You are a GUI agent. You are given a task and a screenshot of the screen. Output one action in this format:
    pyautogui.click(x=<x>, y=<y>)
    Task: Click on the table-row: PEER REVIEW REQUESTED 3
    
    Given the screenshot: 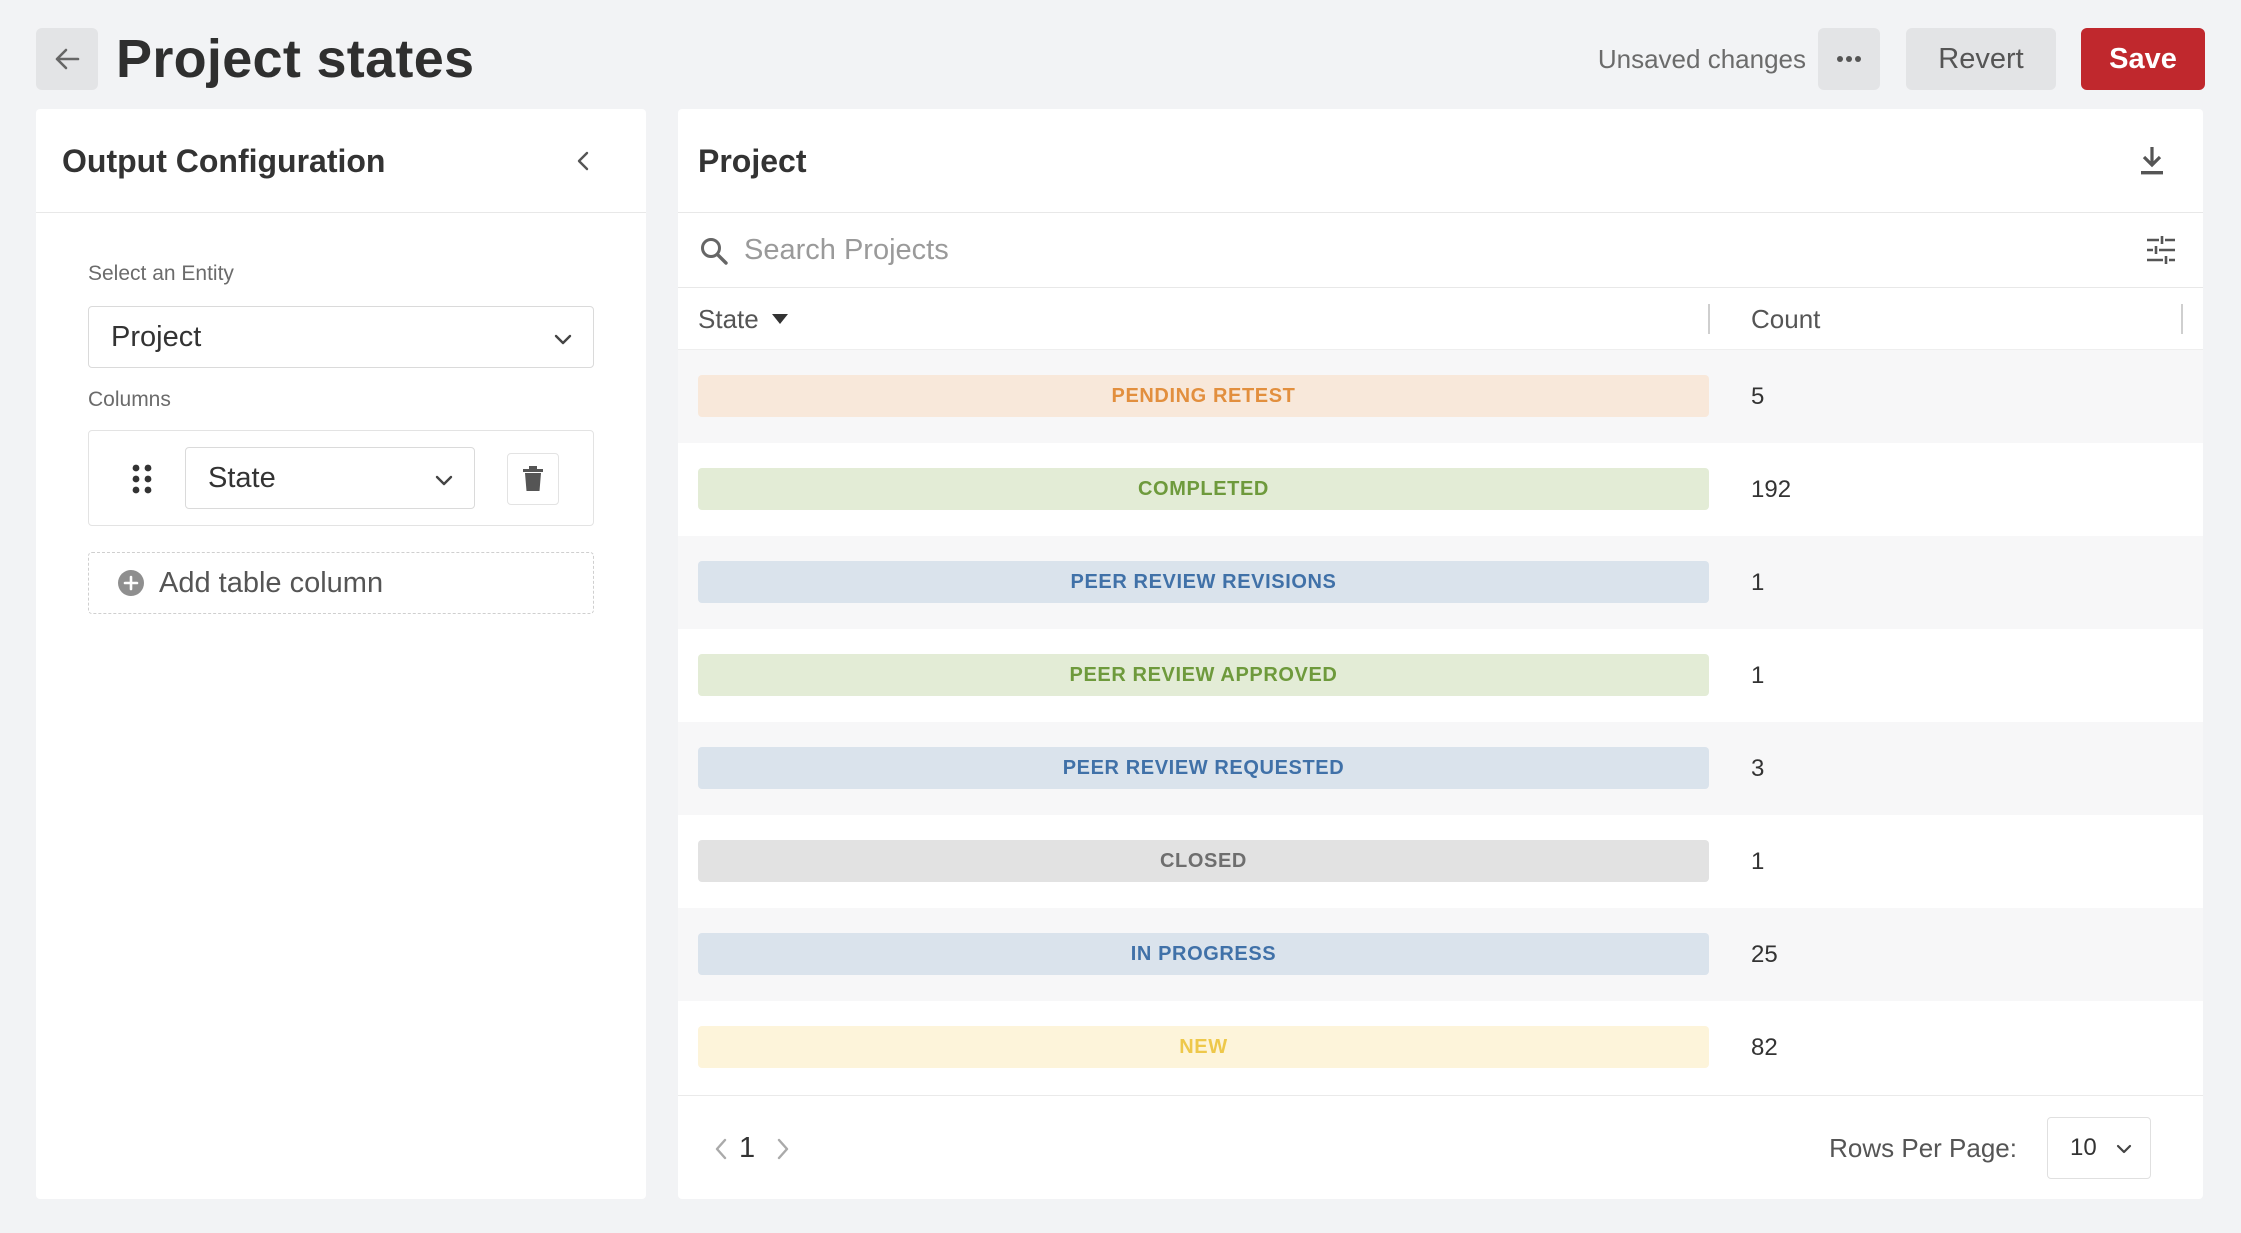 What is the action you would take?
    pyautogui.click(x=1440, y=768)
    